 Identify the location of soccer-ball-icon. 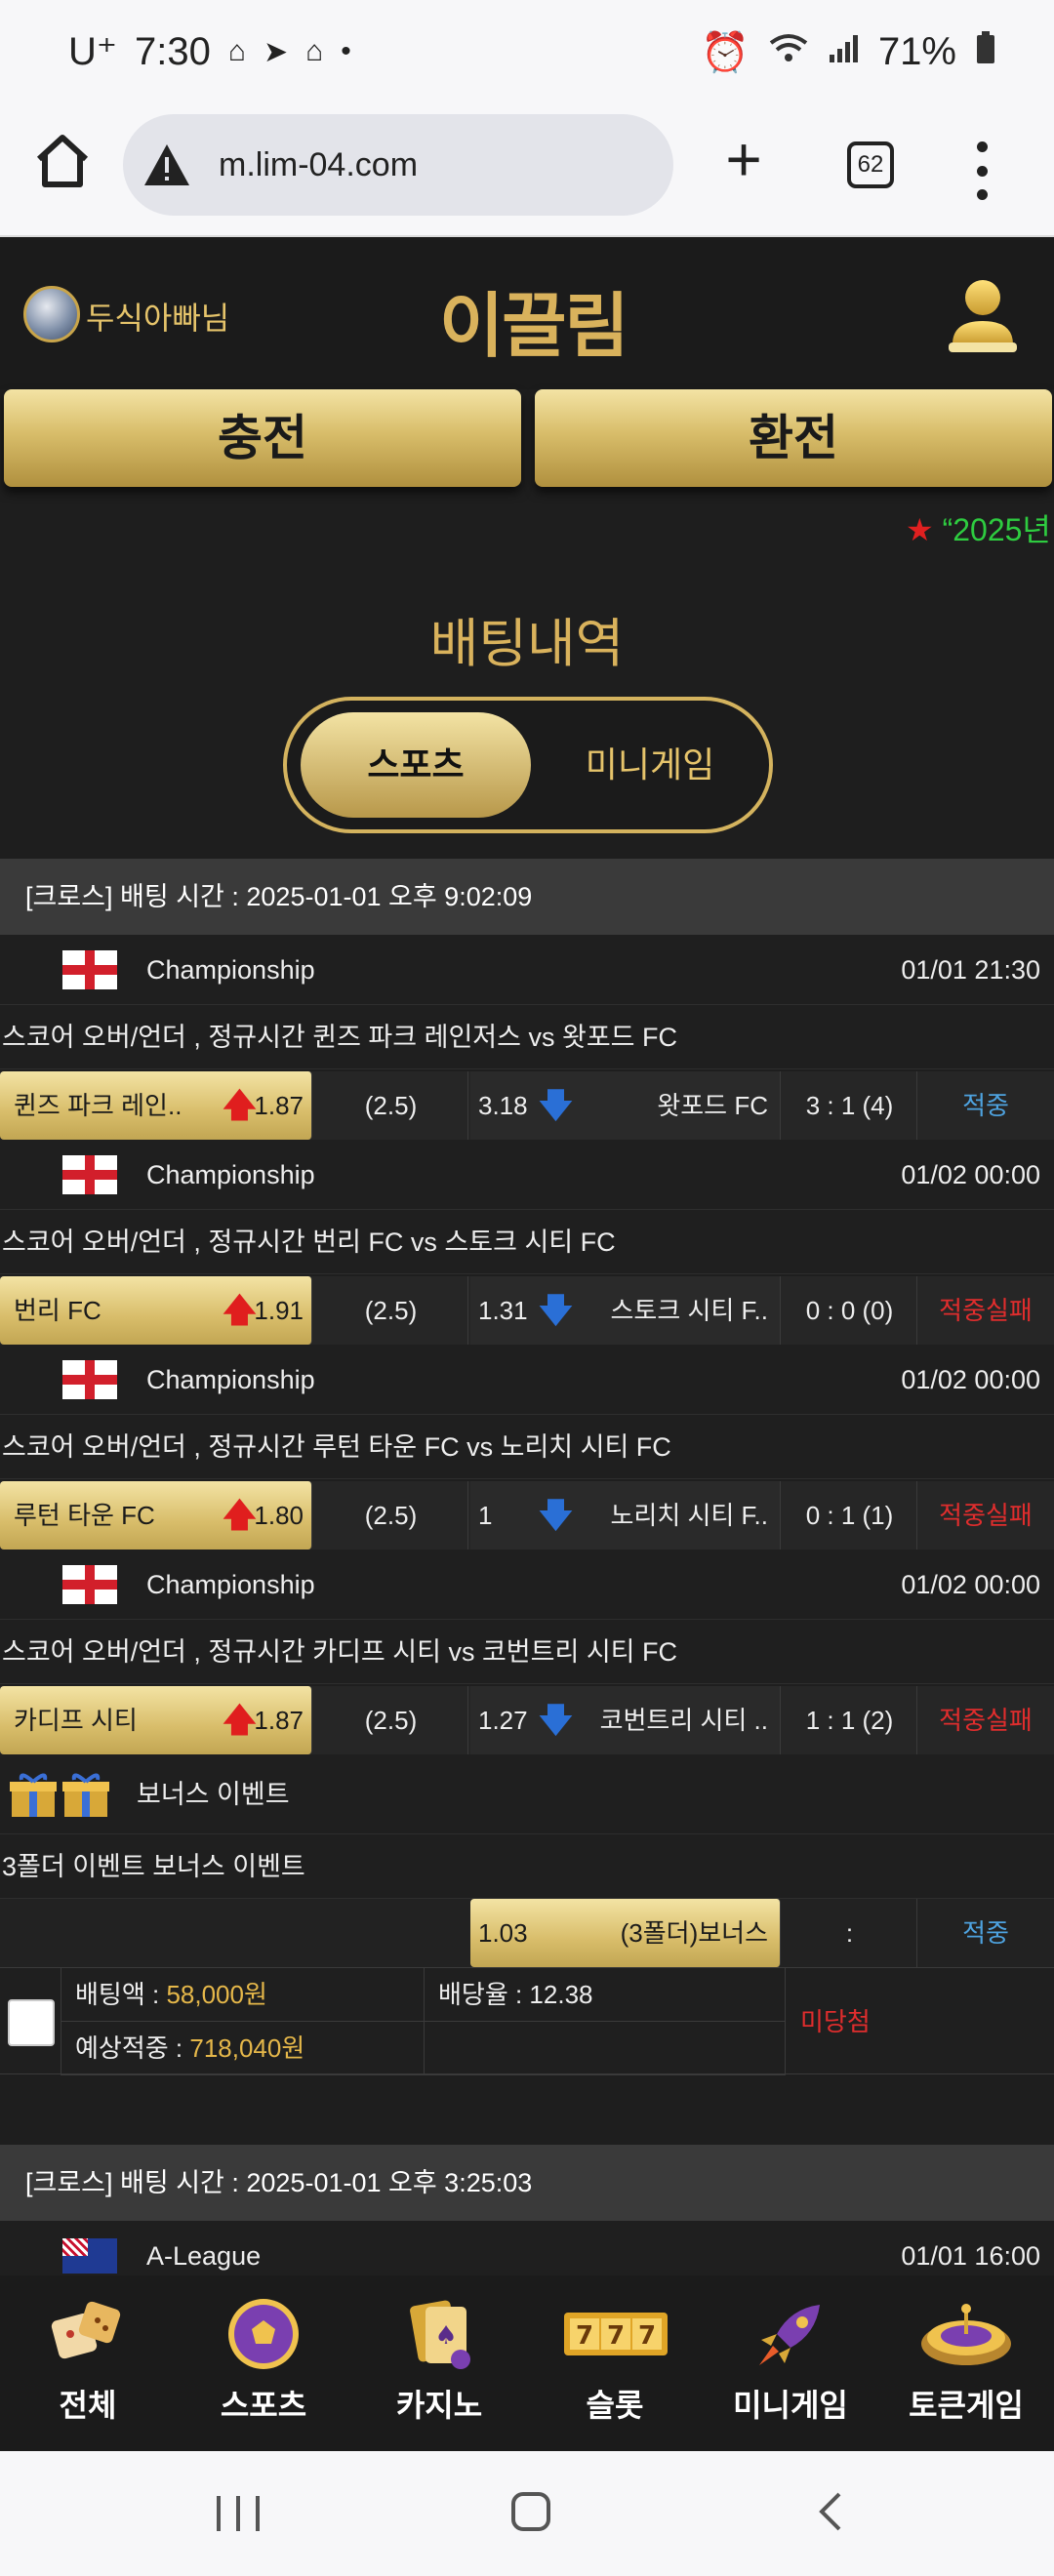
(263, 2334).